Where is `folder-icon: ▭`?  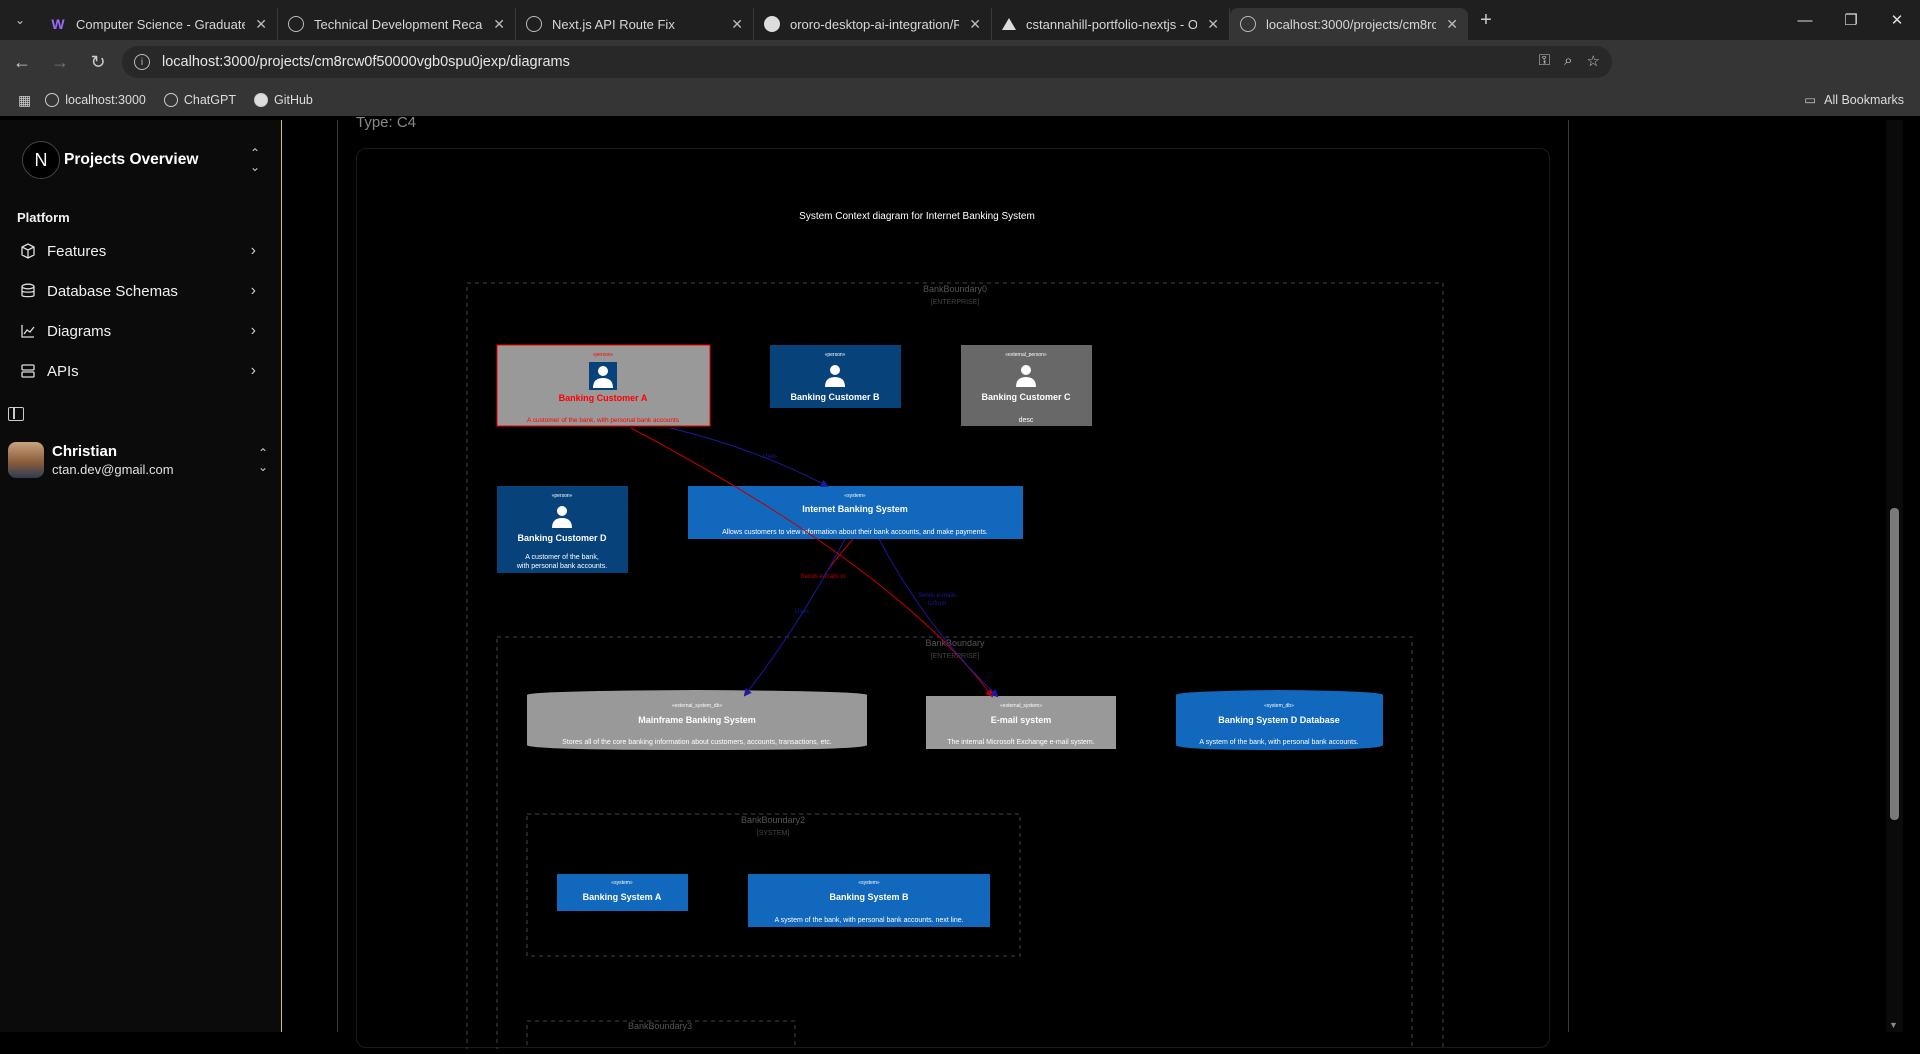
folder-icon: ▭ is located at coordinates (1810, 100).